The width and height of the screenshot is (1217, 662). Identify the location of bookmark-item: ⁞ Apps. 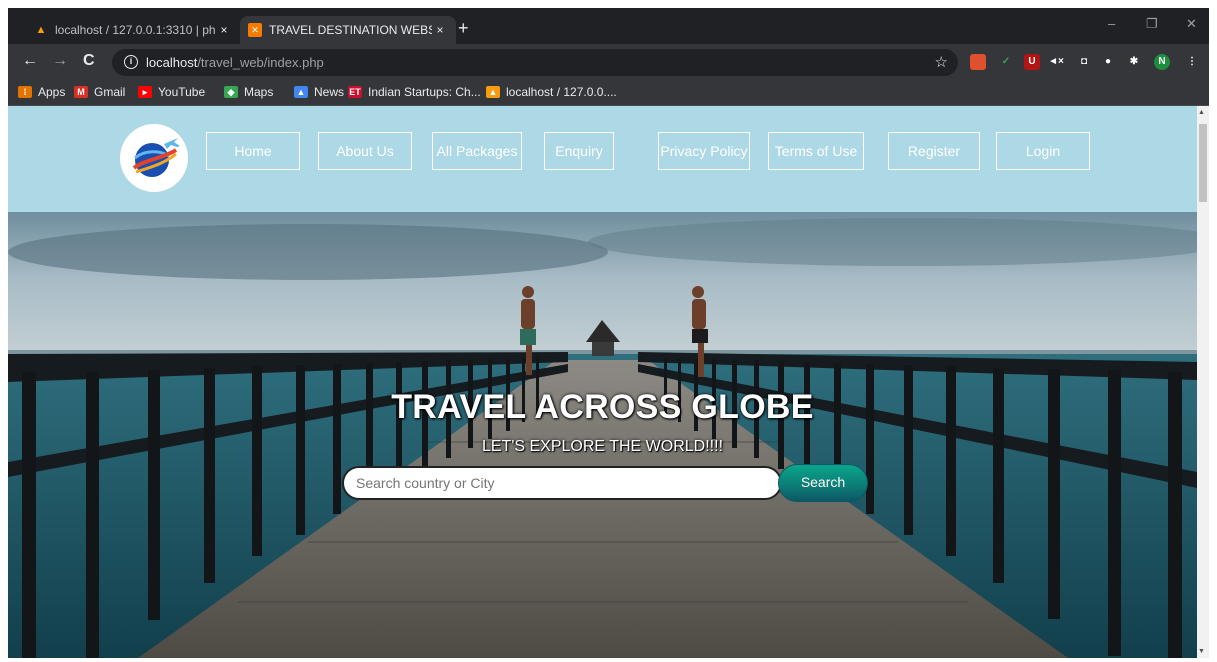
(41, 92).